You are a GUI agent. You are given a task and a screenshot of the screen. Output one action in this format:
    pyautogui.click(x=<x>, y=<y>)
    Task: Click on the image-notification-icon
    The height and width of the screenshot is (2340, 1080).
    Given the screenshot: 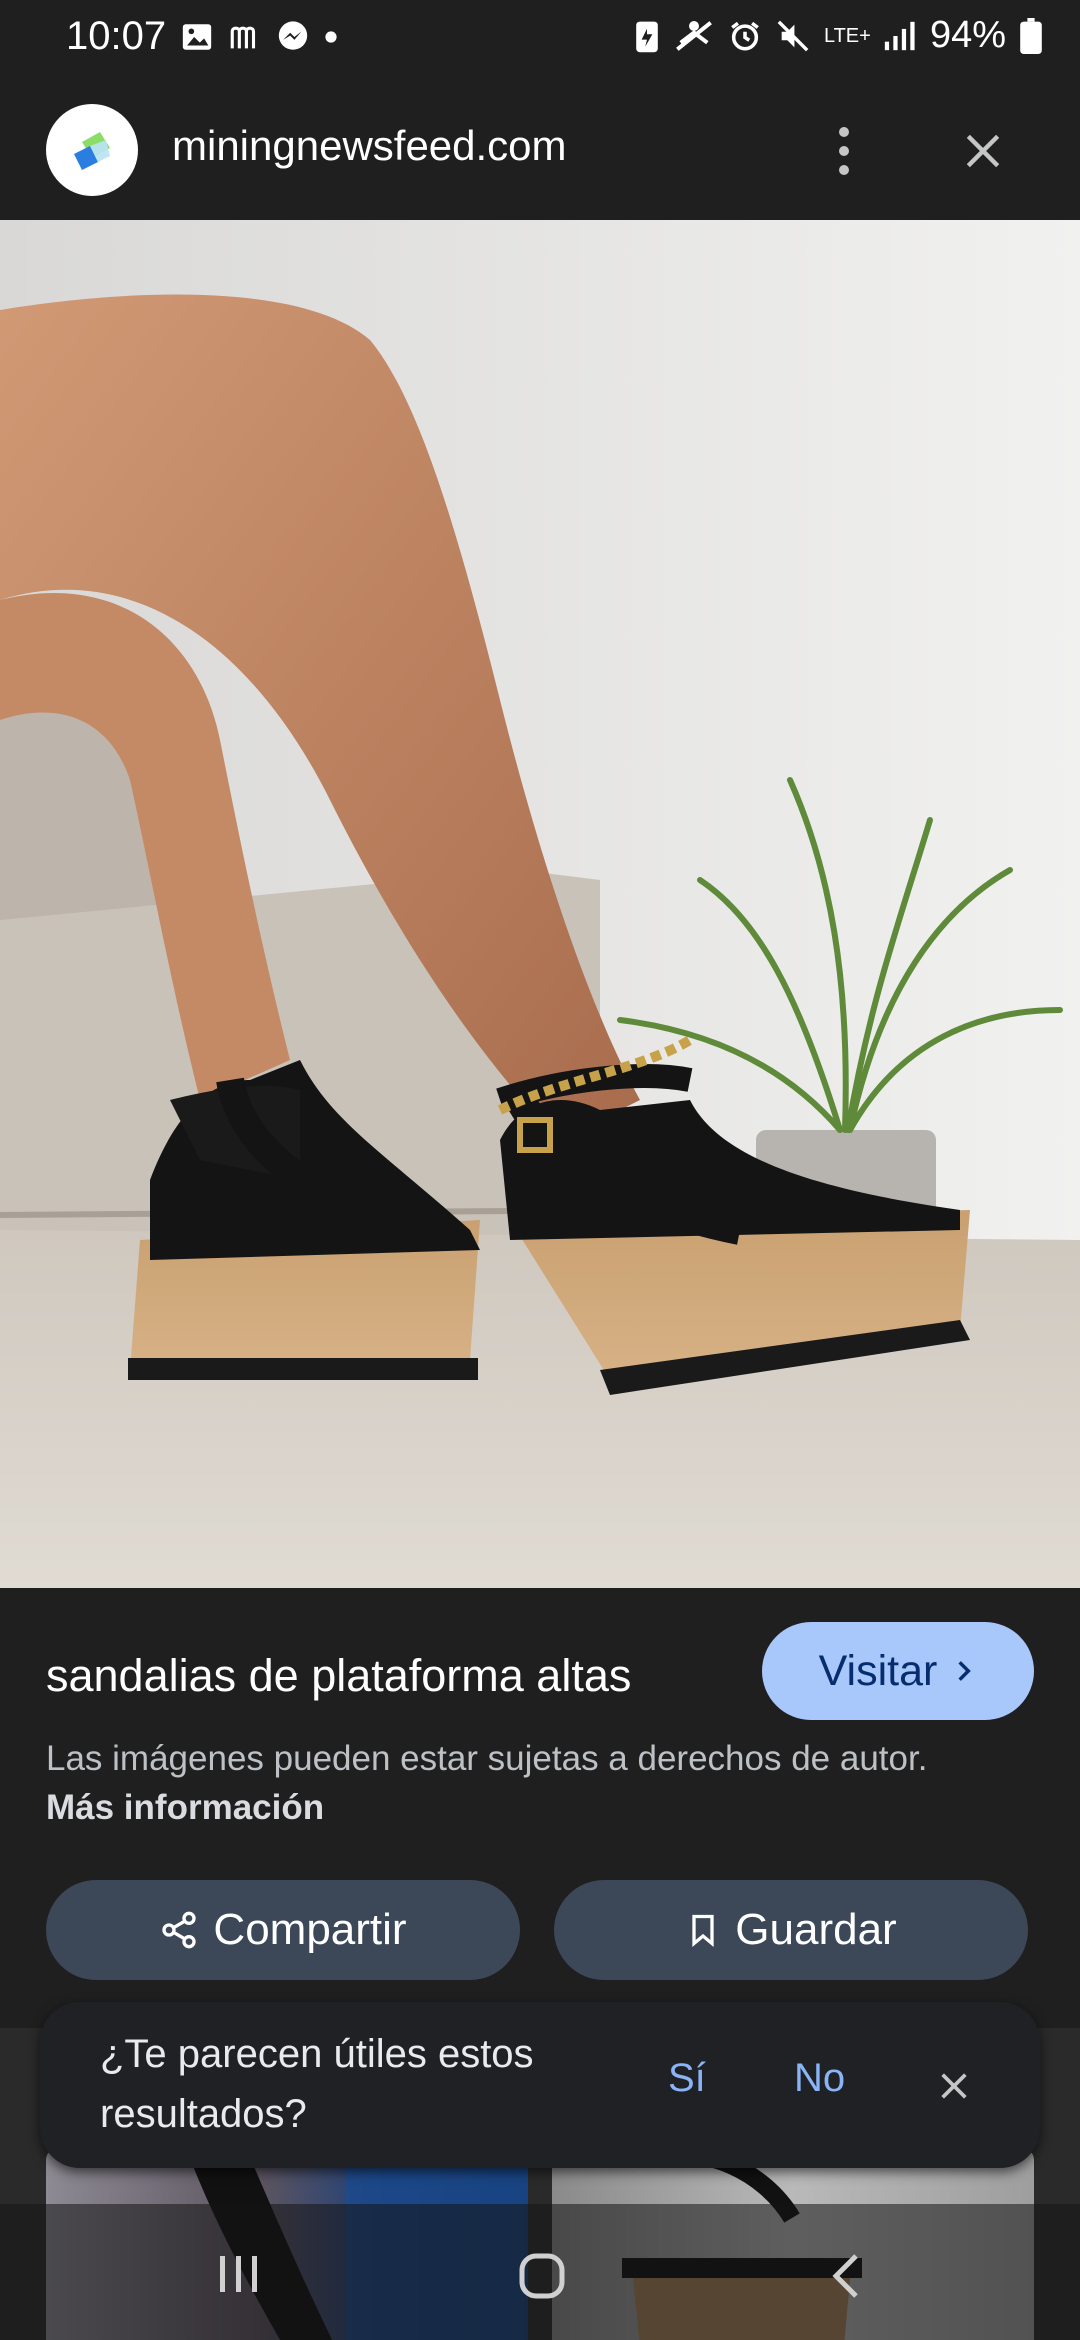 What is the action you would take?
    pyautogui.click(x=197, y=37)
    